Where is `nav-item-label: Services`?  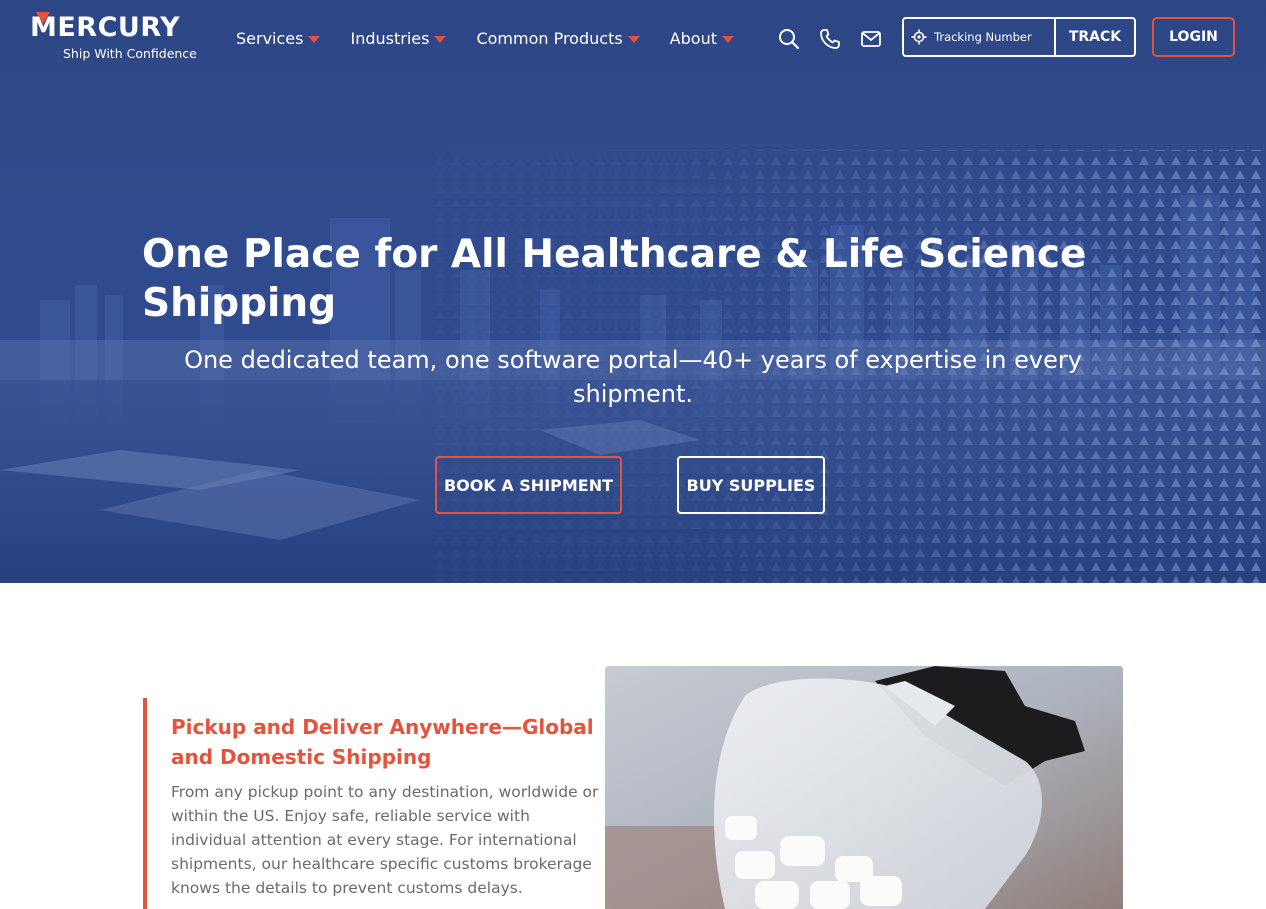
nav-item-label: Services is located at coordinates (270, 38).